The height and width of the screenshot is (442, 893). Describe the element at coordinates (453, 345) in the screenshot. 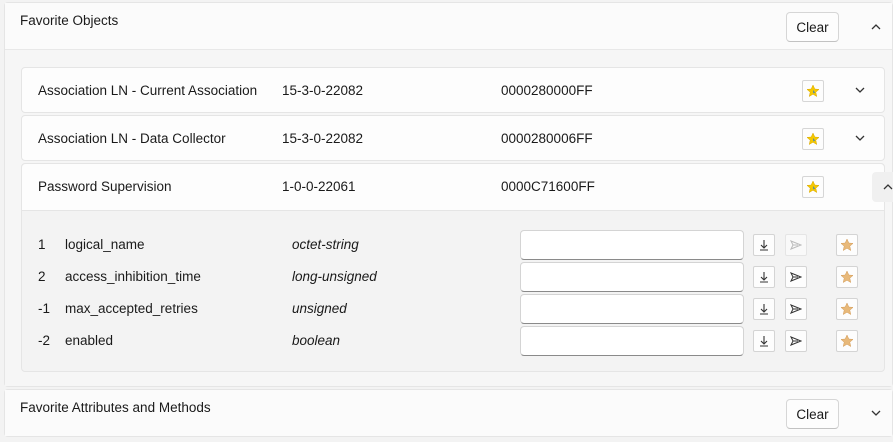

I see `attribute-row: -2 enabled boolean` at that location.